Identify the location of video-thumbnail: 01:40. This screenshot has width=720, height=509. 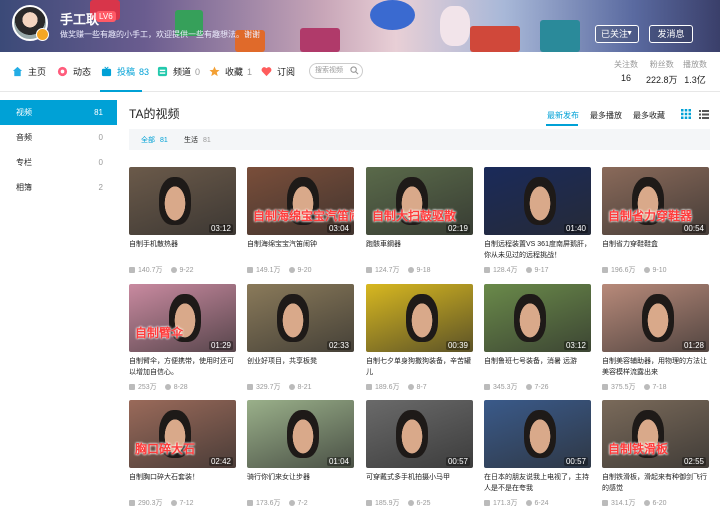
(537, 201).